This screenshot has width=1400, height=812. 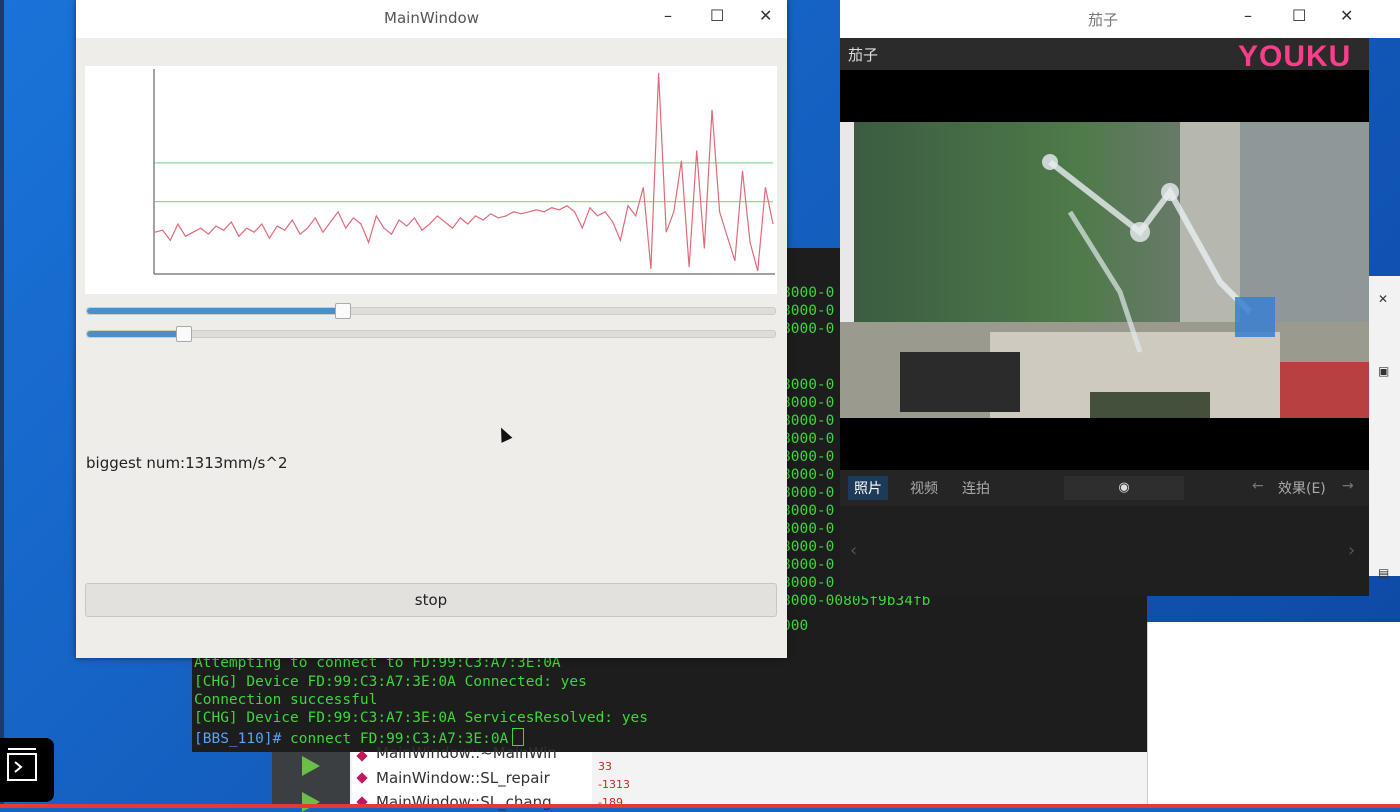 What do you see at coordinates (853, 550) in the screenshot?
I see `chevron-left-icon: ‹` at bounding box center [853, 550].